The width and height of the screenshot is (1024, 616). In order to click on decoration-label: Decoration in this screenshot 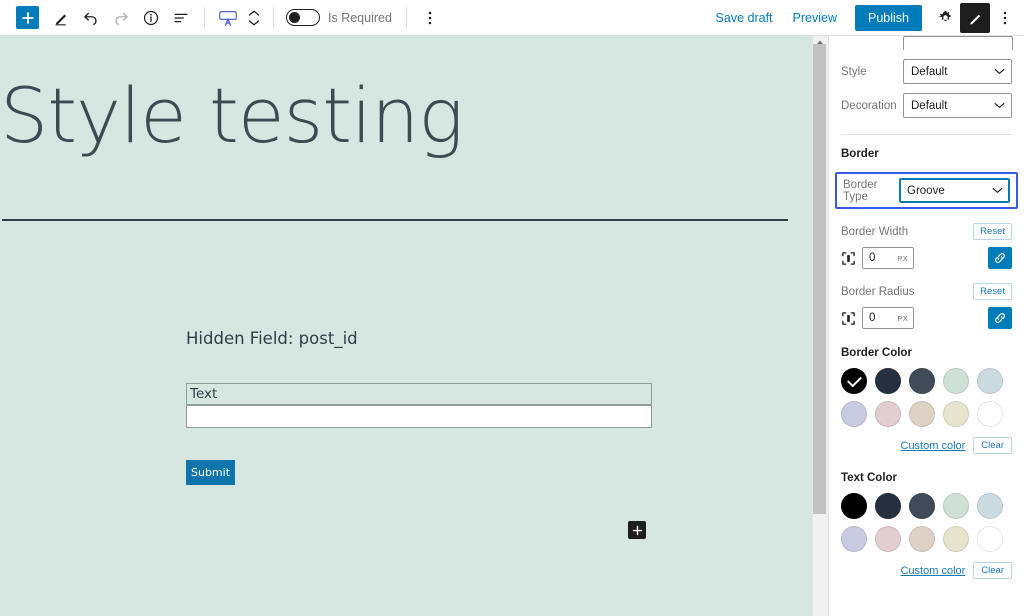, I will do `click(869, 105)`.